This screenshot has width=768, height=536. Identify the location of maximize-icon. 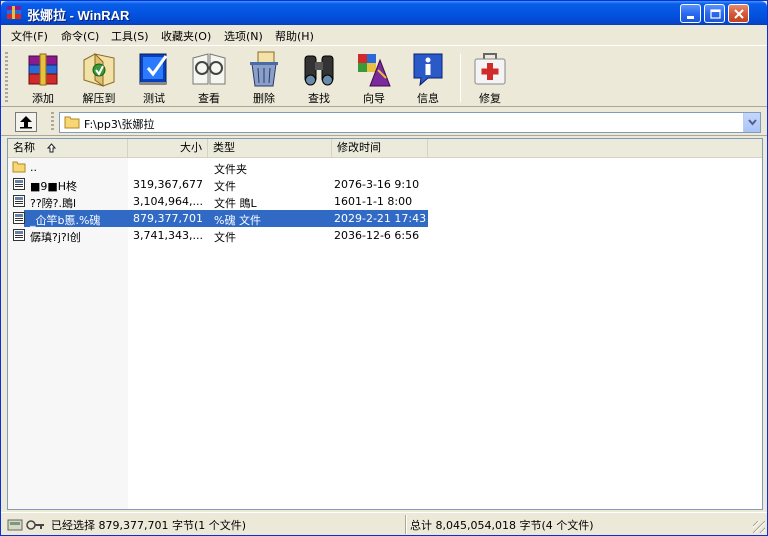
(715, 14).